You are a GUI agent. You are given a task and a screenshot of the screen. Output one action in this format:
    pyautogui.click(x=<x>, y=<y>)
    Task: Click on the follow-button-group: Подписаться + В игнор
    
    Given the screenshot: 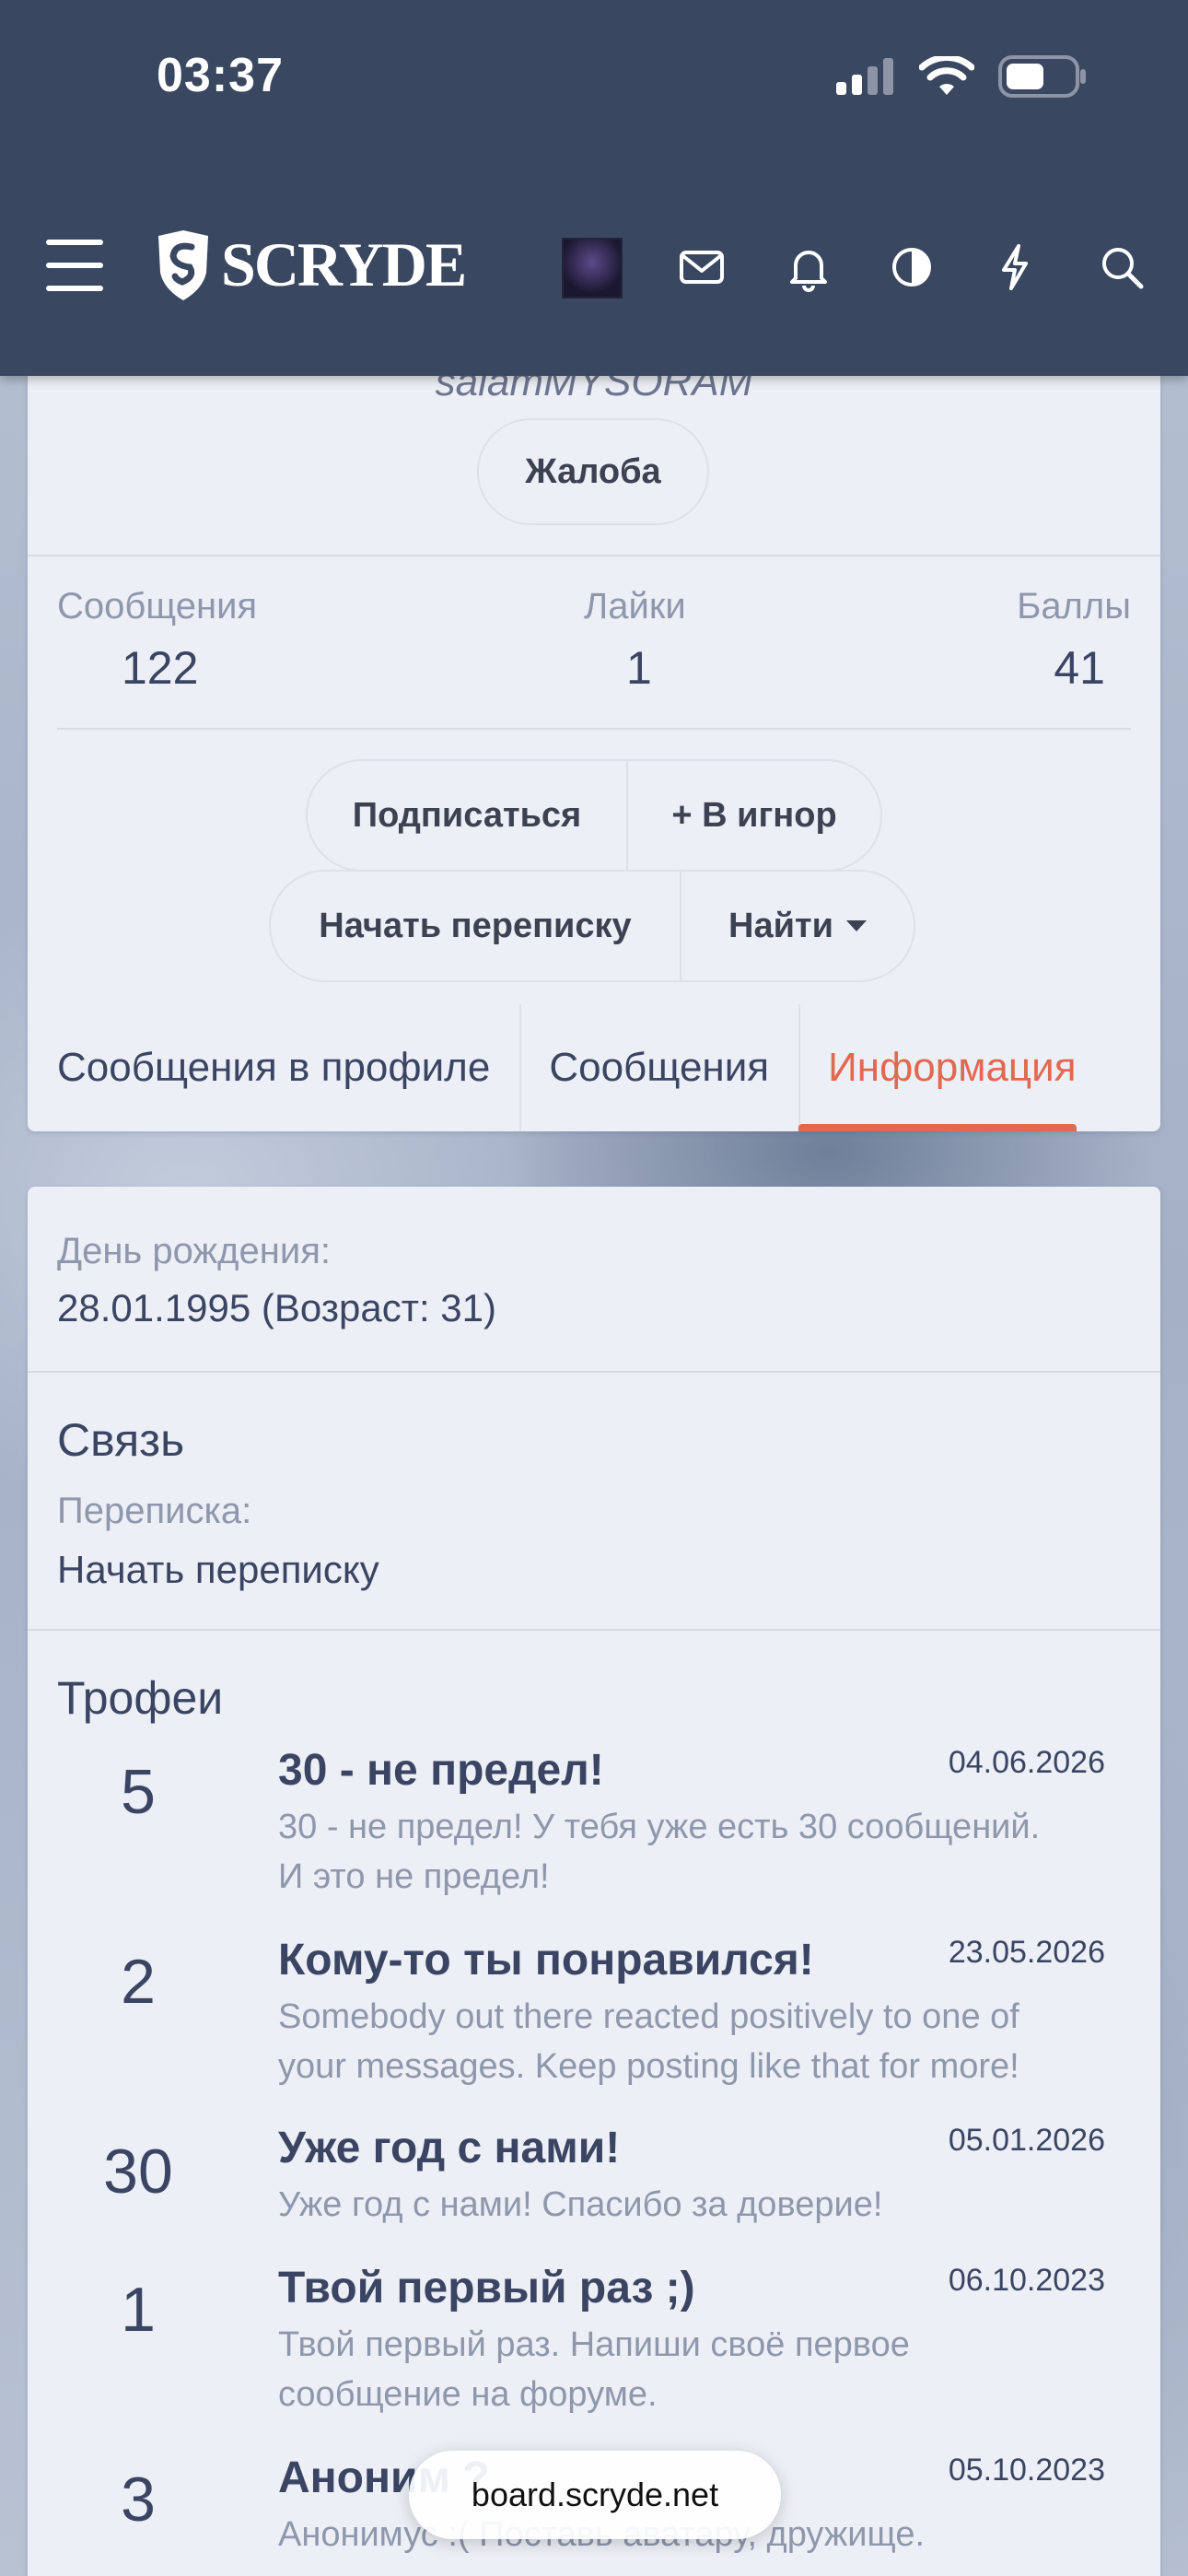 What is the action you would take?
    pyautogui.click(x=594, y=815)
    